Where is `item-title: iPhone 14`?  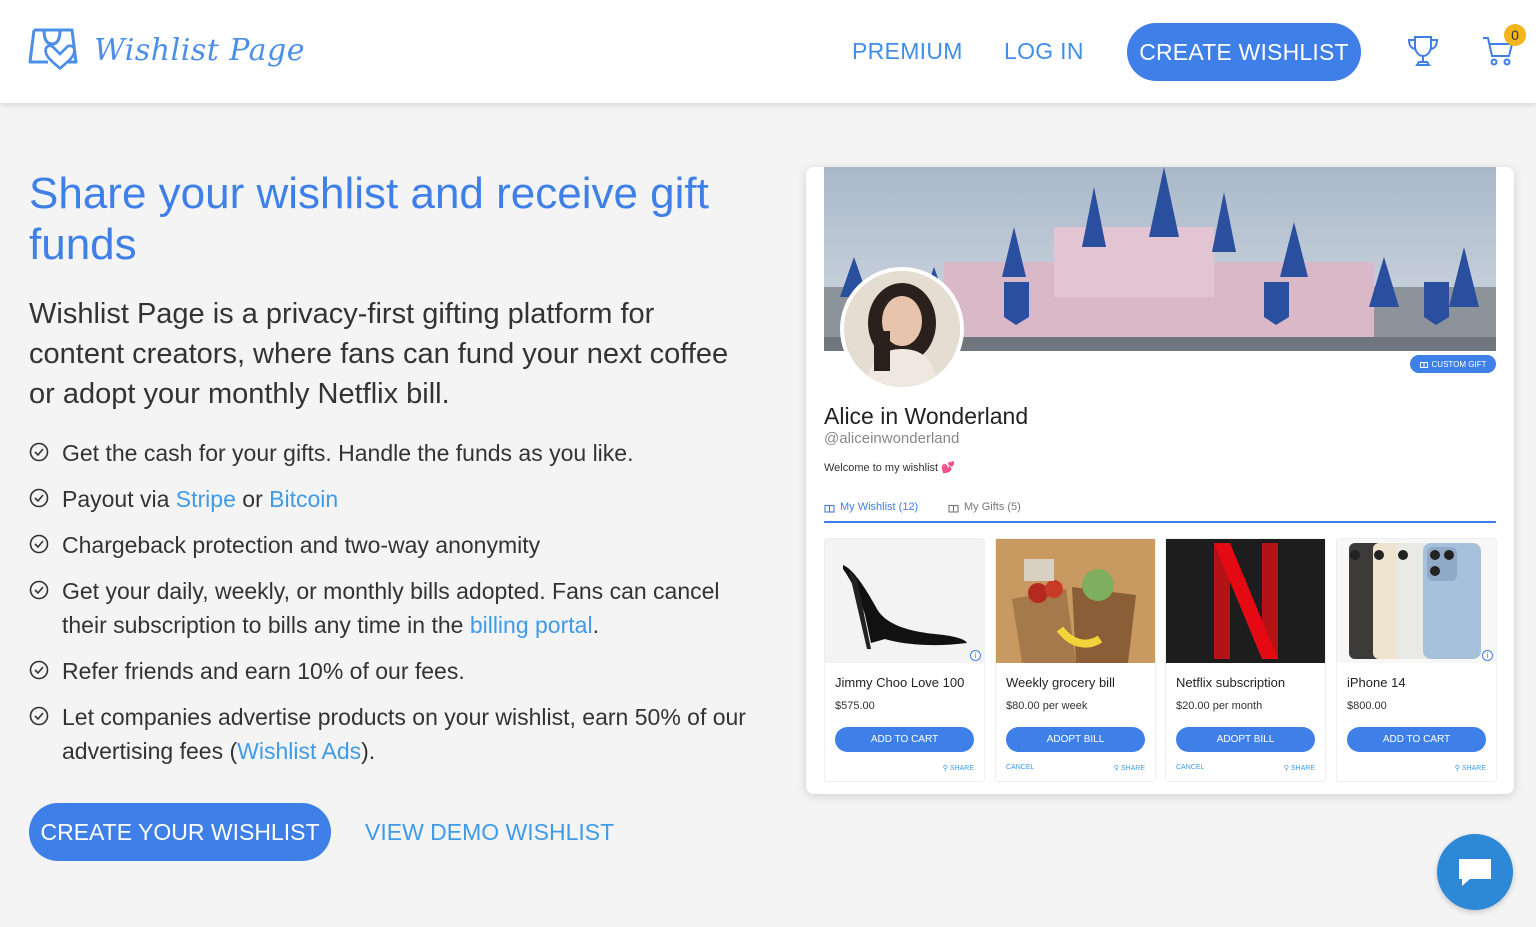
item-title: iPhone 14 is located at coordinates (1376, 682).